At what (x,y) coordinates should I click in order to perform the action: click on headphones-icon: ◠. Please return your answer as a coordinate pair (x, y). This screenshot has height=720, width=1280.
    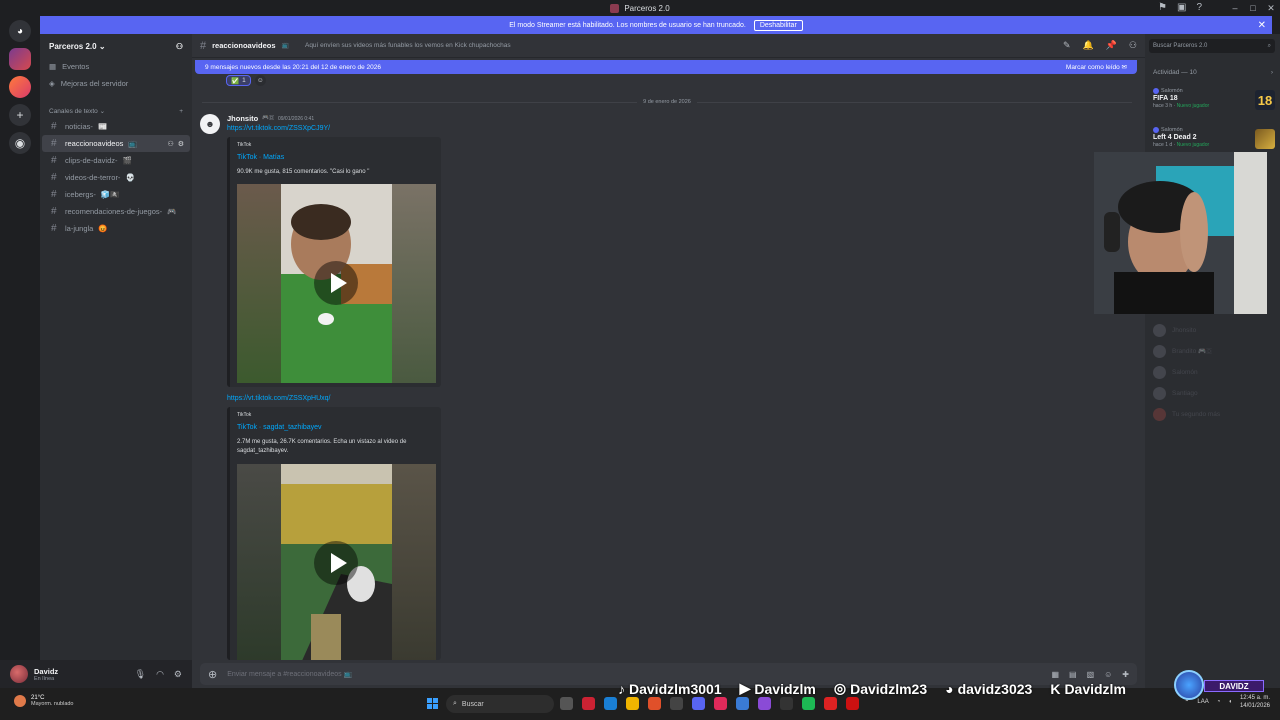
    Looking at the image, I should click on (160, 674).